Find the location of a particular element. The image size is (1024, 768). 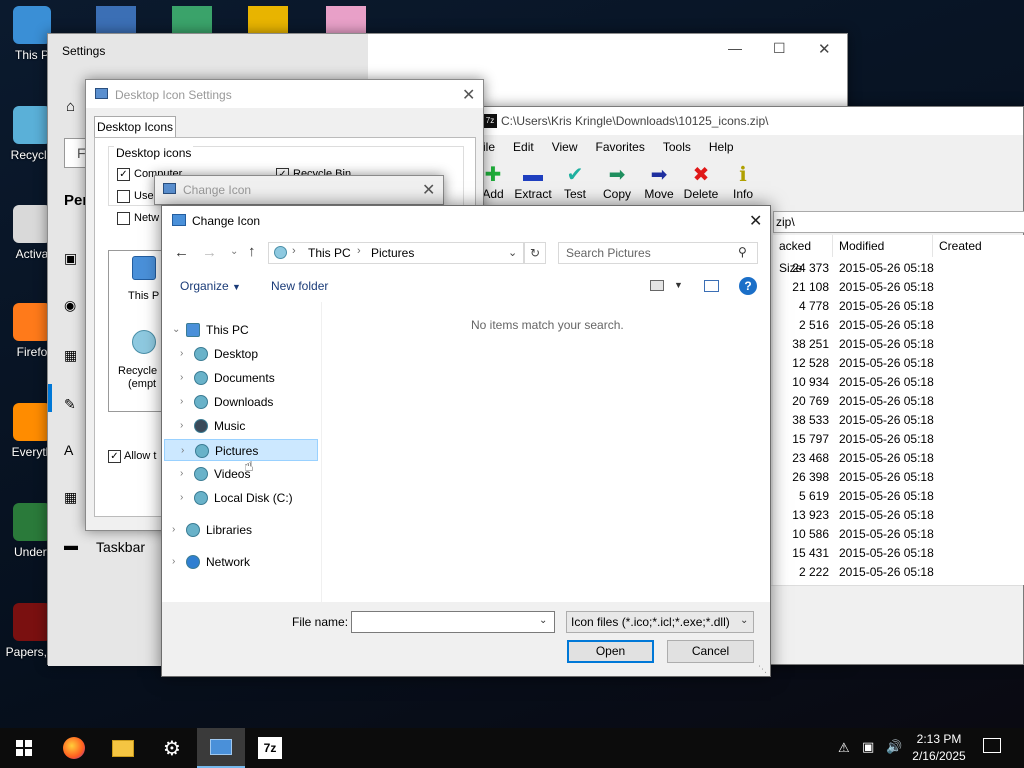

notification-center-icon is located at coordinates (992, 745).